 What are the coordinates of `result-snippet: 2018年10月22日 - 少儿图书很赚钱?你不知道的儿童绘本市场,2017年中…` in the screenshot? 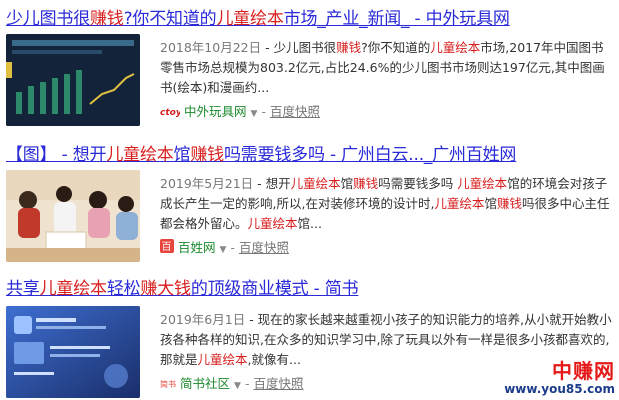 It's located at (386, 68).